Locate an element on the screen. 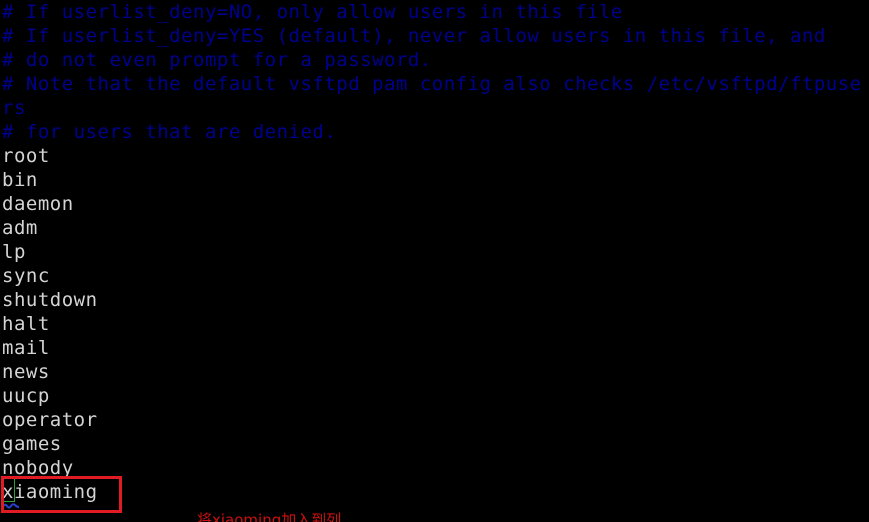 This screenshot has width=869, height=522. user-entry: shutdown is located at coordinates (50, 300).